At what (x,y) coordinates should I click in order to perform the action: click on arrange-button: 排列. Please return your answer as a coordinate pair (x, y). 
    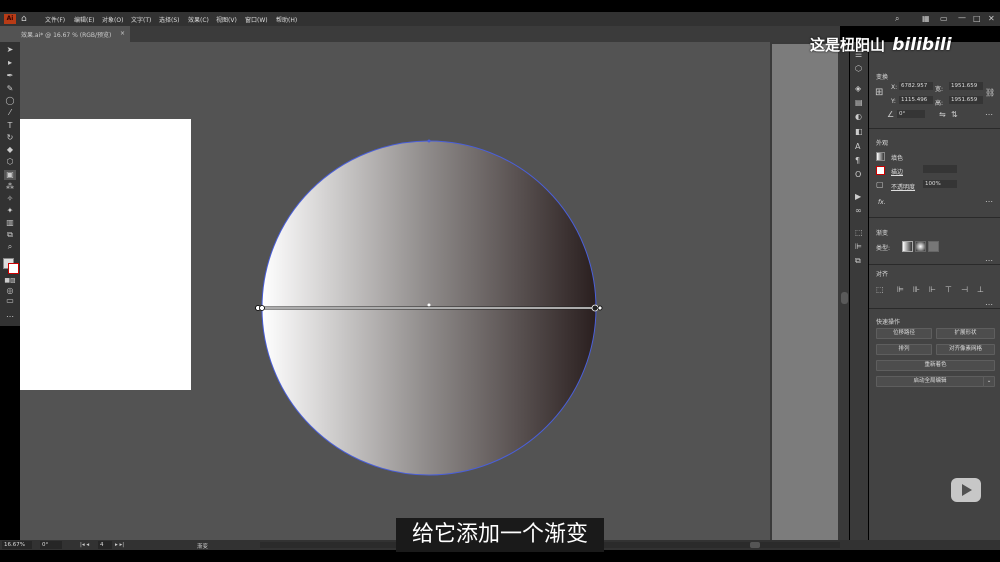
    Looking at the image, I should click on (904, 349).